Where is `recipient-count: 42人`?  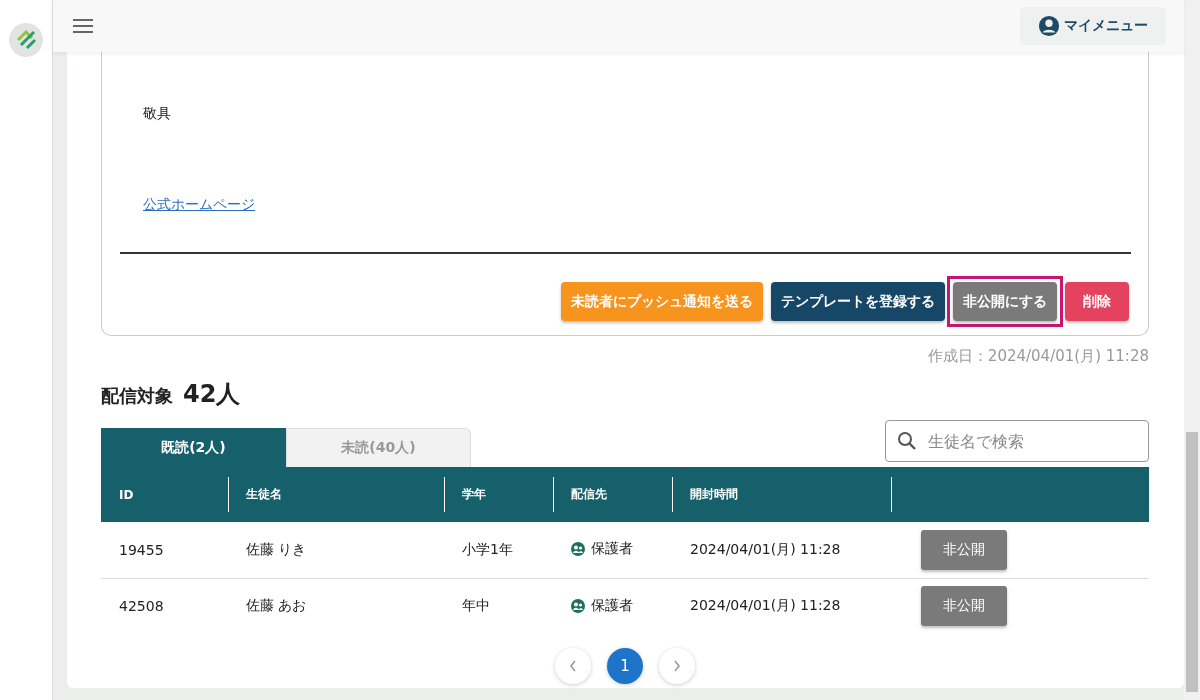
recipient-count: 42人 is located at coordinates (212, 394).